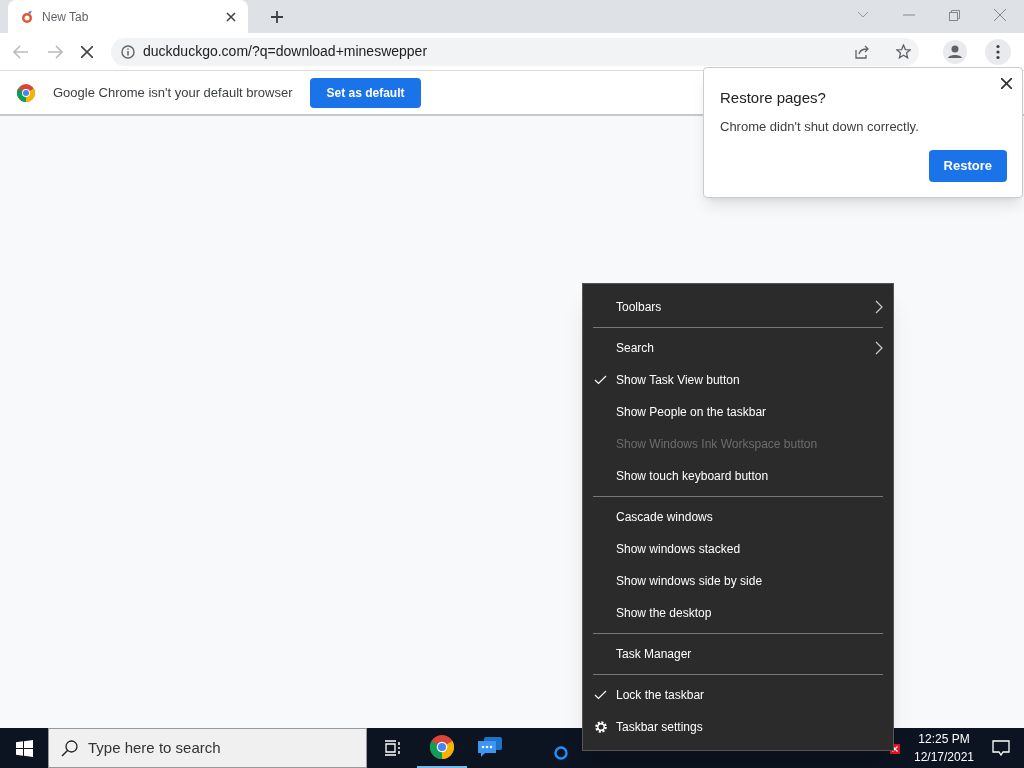 The image size is (1024, 768). What do you see at coordinates (69, 748) in the screenshot?
I see `search-icon` at bounding box center [69, 748].